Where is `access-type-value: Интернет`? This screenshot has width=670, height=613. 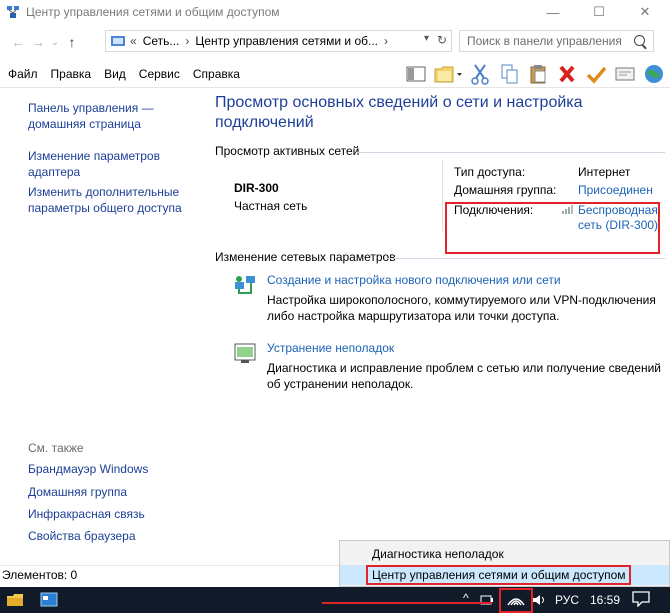 access-type-value: Интернет is located at coordinates (604, 172).